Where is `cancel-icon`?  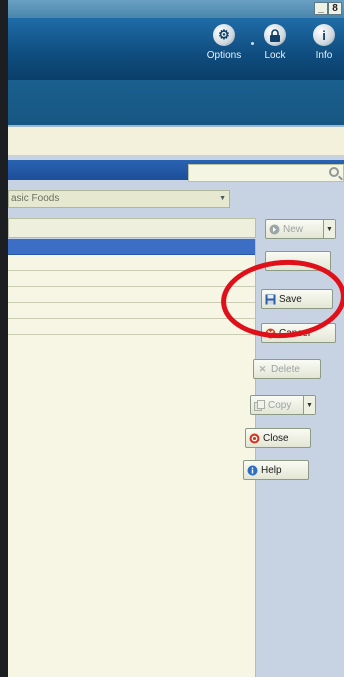
cancel-icon is located at coordinates (270, 333).